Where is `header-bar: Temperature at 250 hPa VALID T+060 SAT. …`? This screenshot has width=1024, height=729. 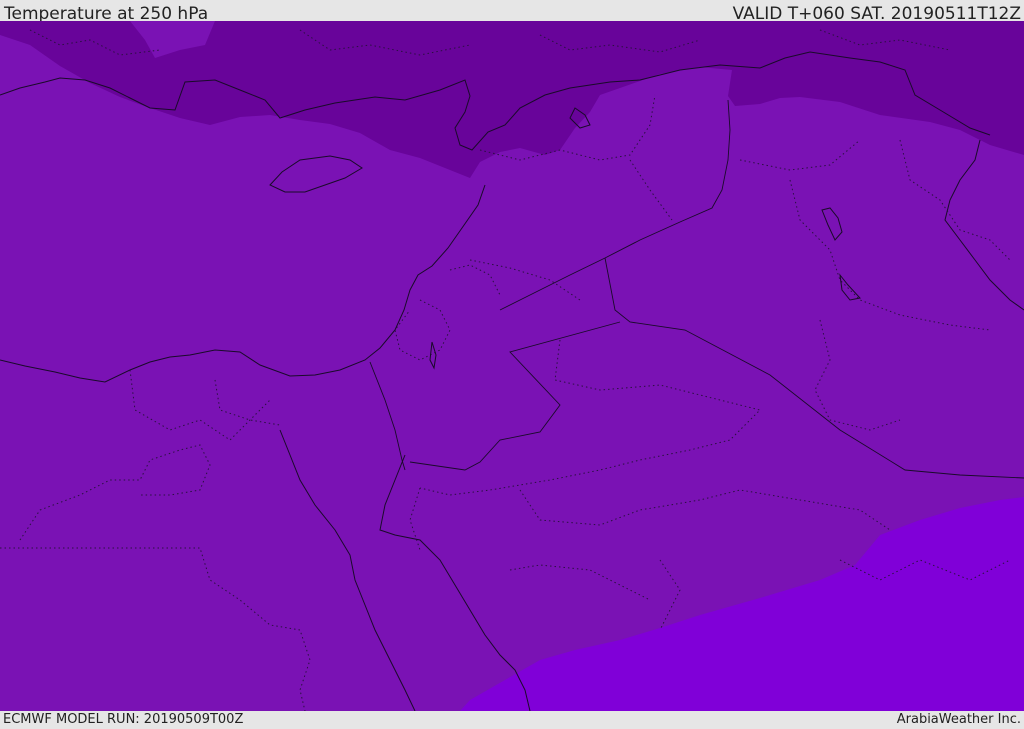
header-bar: Temperature at 250 hPa VALID T+060 SAT. … is located at coordinates (512, 12).